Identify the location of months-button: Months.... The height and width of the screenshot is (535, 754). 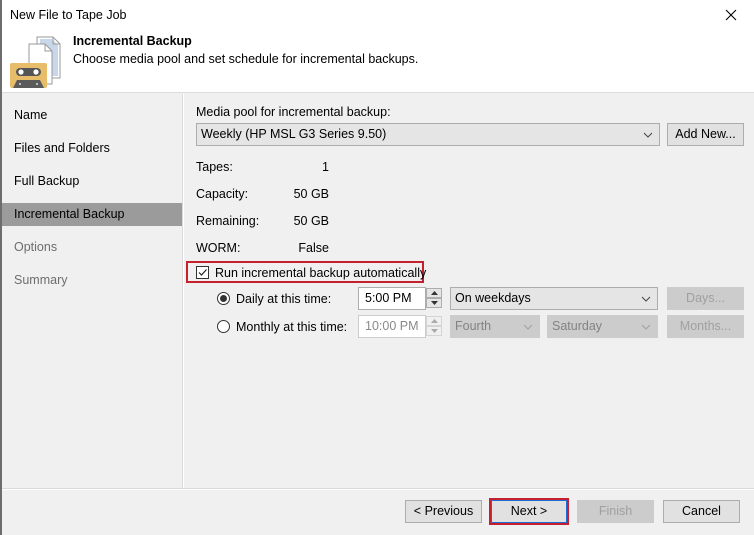
(705, 326).